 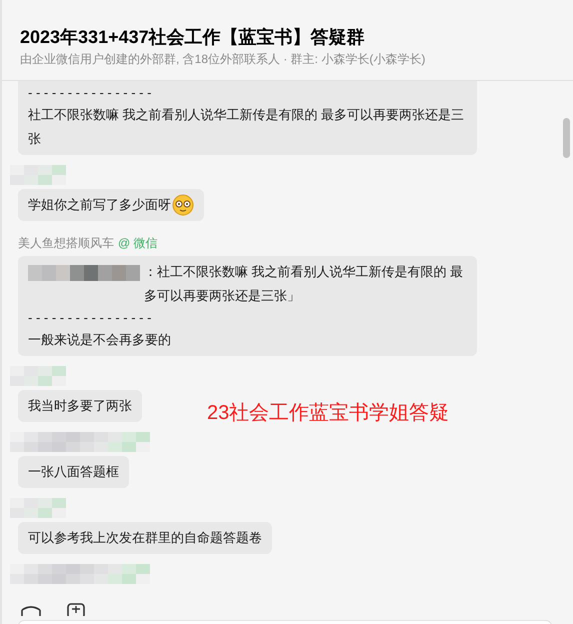 I want to click on chat-title: 2023年331+437社会工作【蓝宝书】答疑群, so click(x=193, y=37).